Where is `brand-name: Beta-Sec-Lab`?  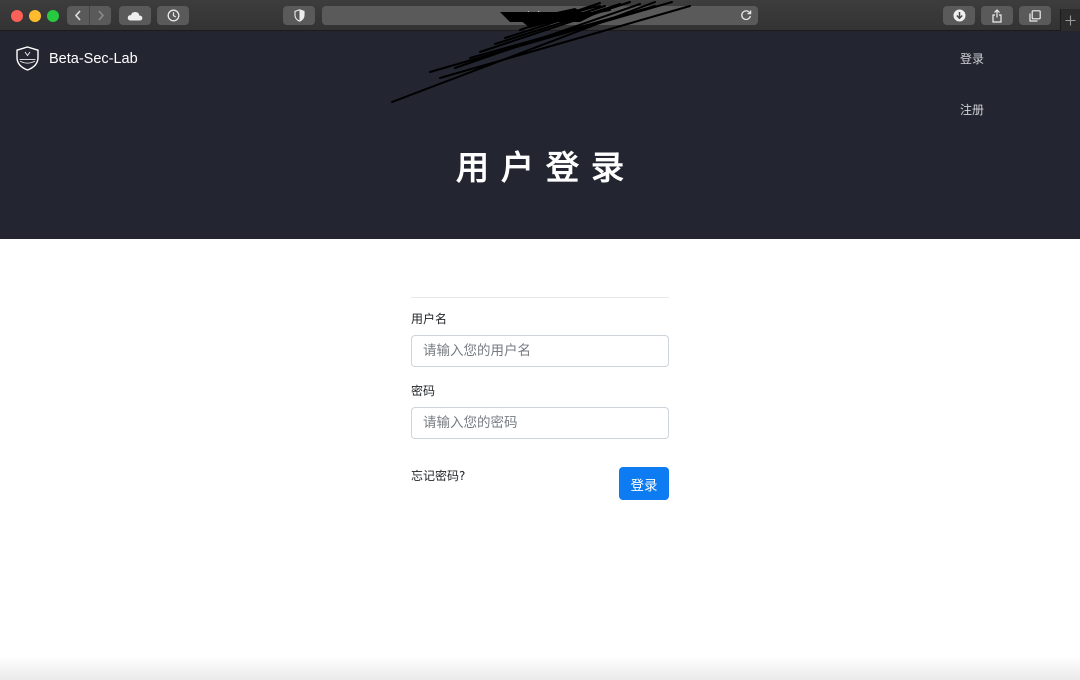 brand-name: Beta-Sec-Lab is located at coordinates (93, 58).